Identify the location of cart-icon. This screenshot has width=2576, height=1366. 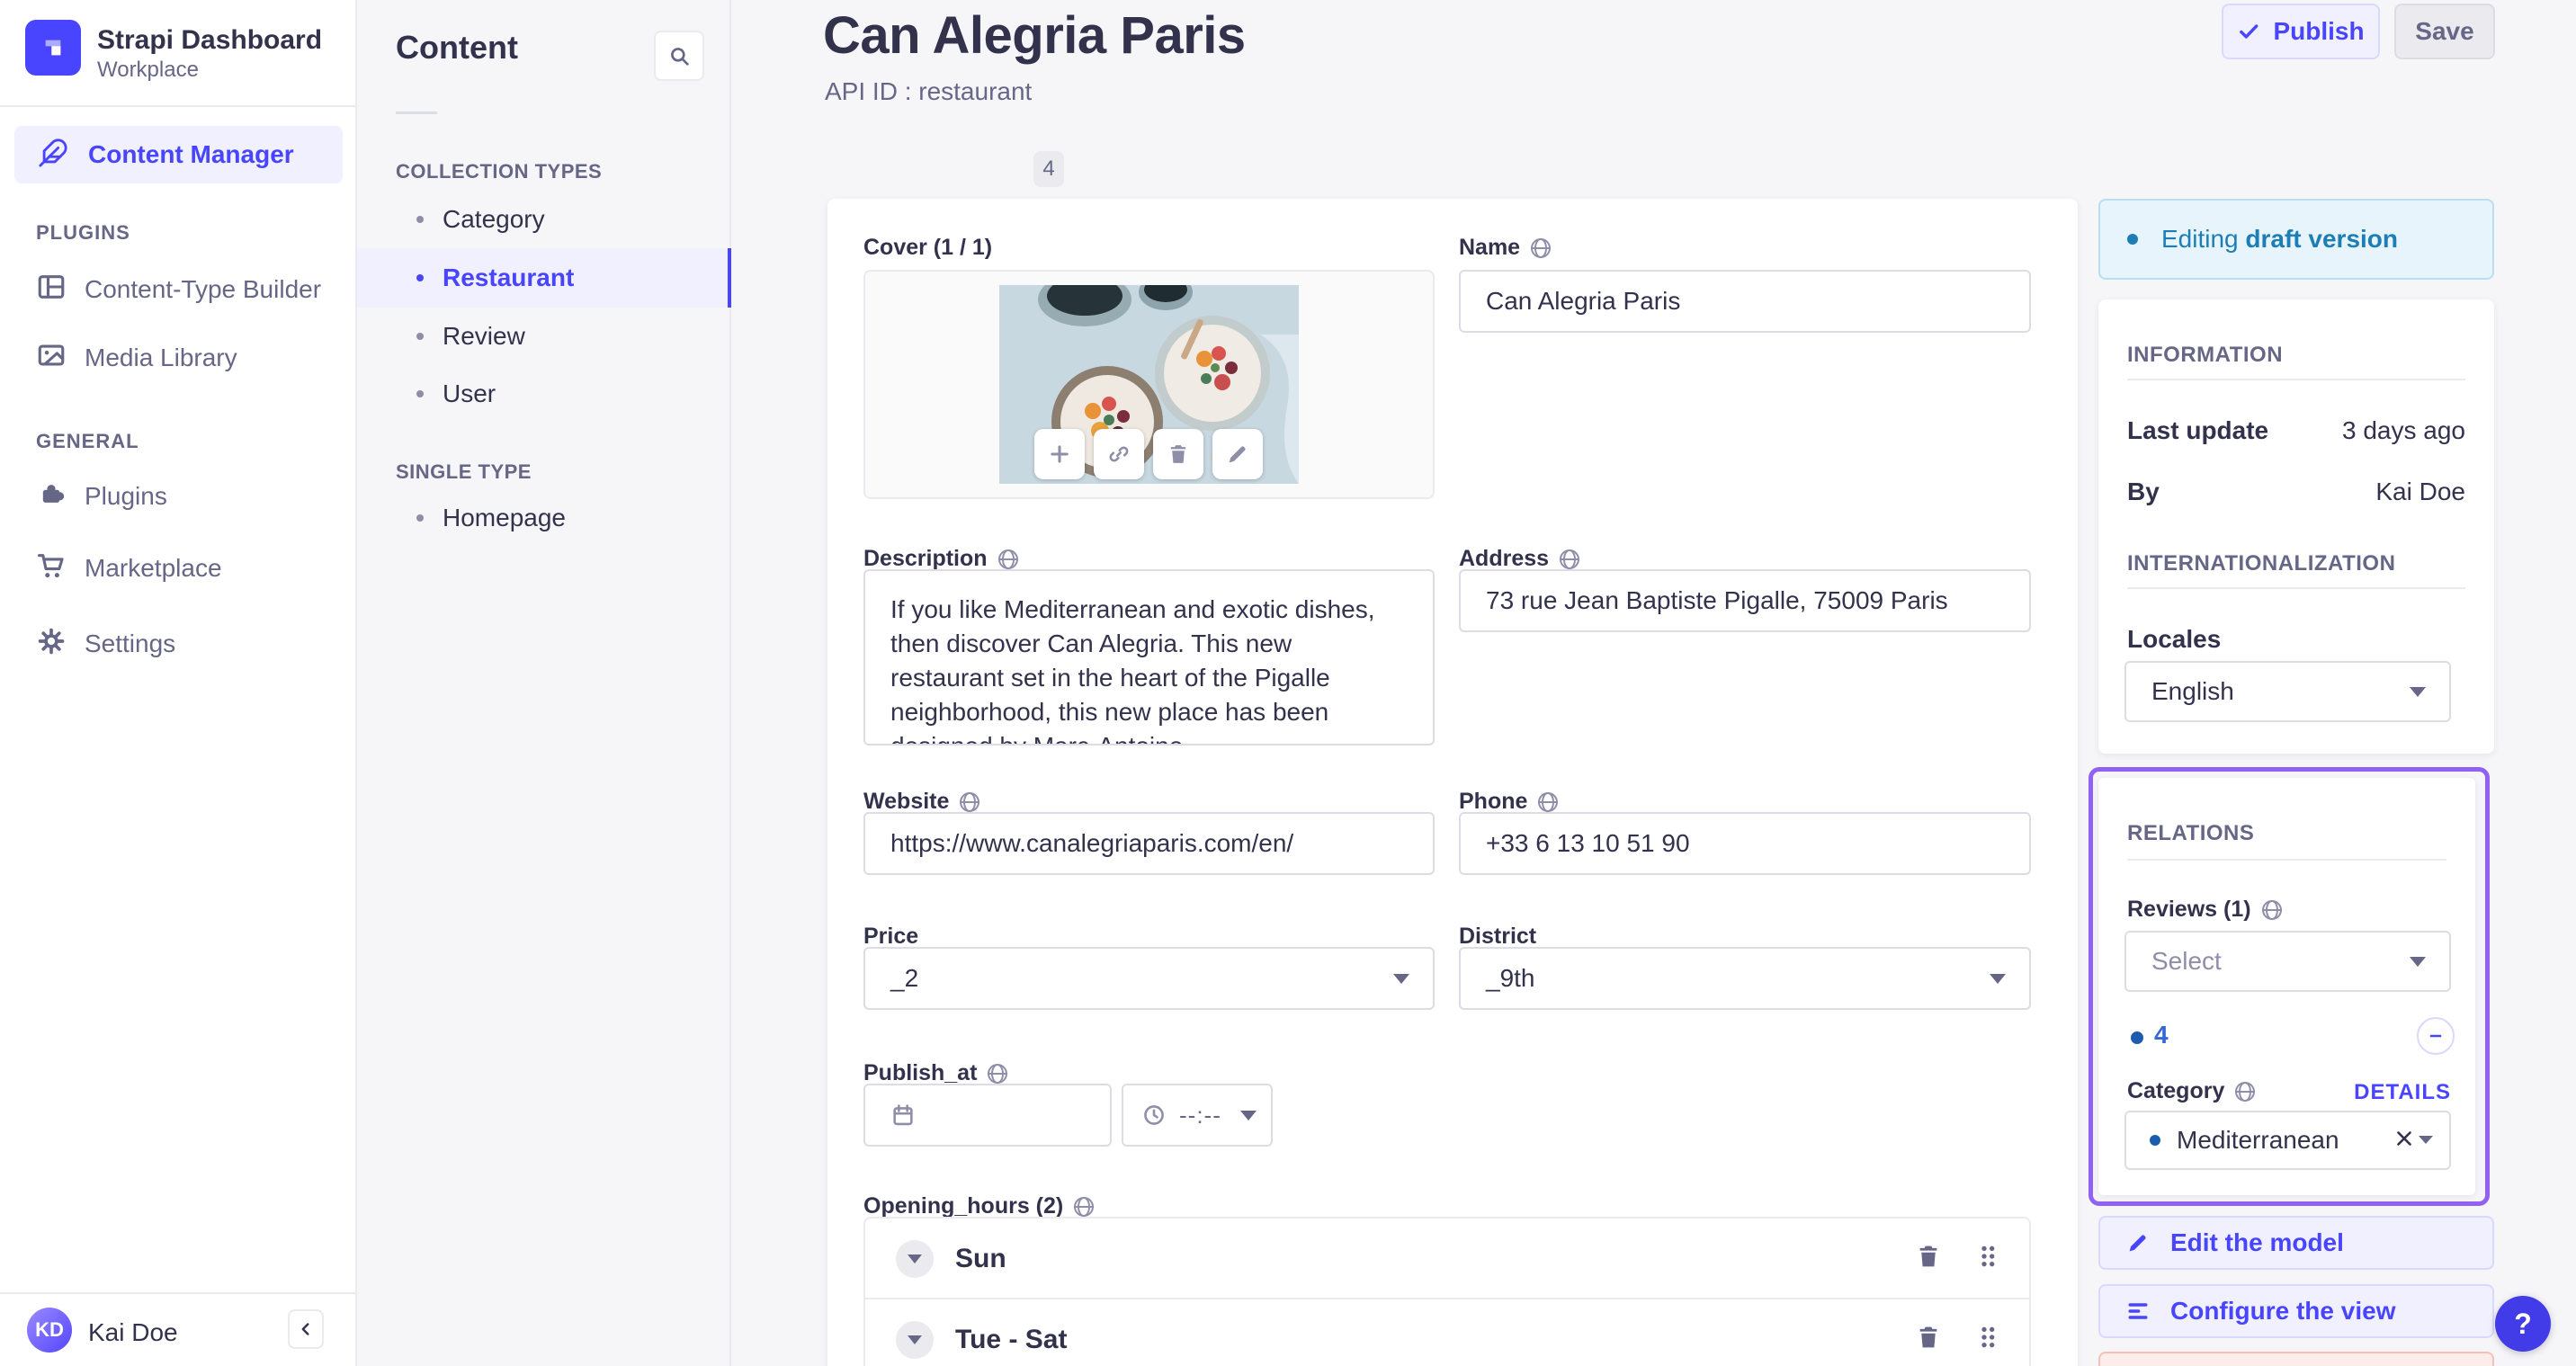
(51, 568).